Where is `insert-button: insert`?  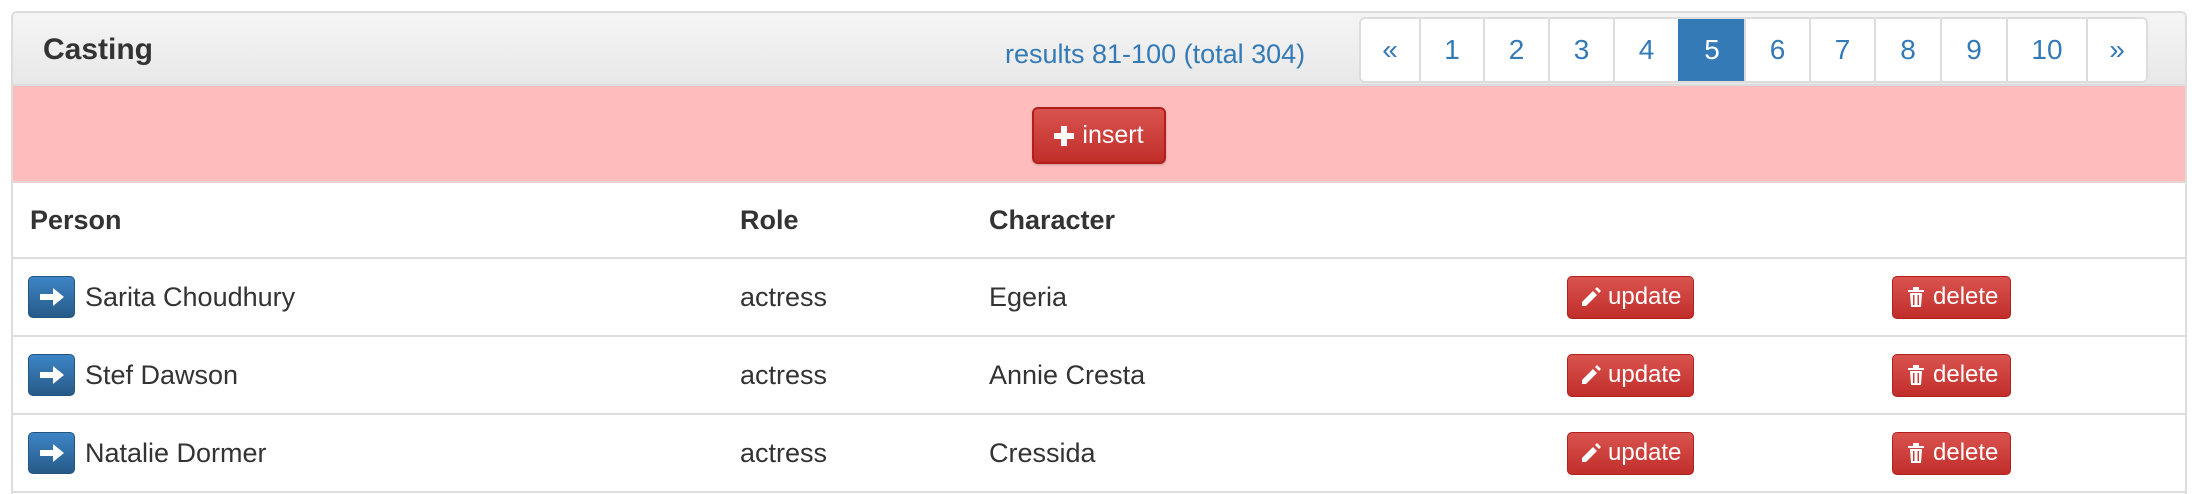
insert-button: insert is located at coordinates (1099, 135).